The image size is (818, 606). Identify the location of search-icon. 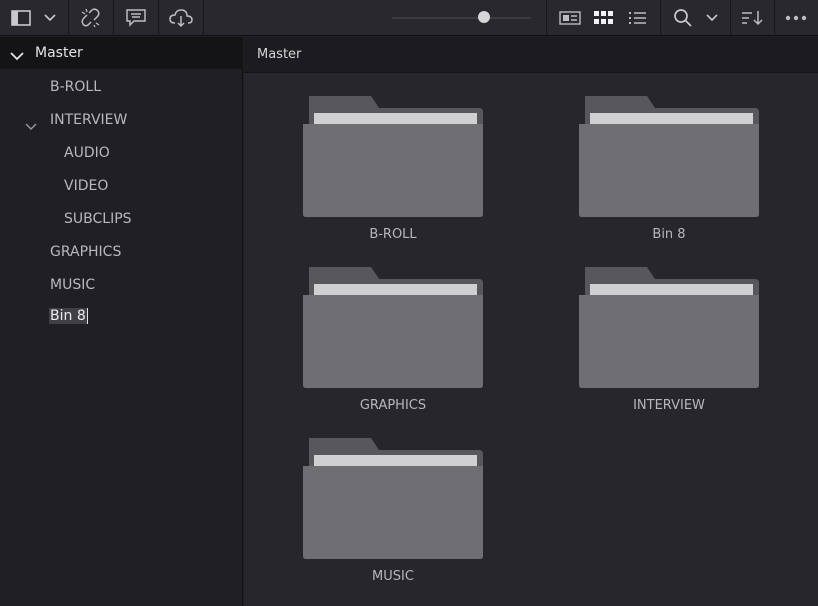
(683, 18).